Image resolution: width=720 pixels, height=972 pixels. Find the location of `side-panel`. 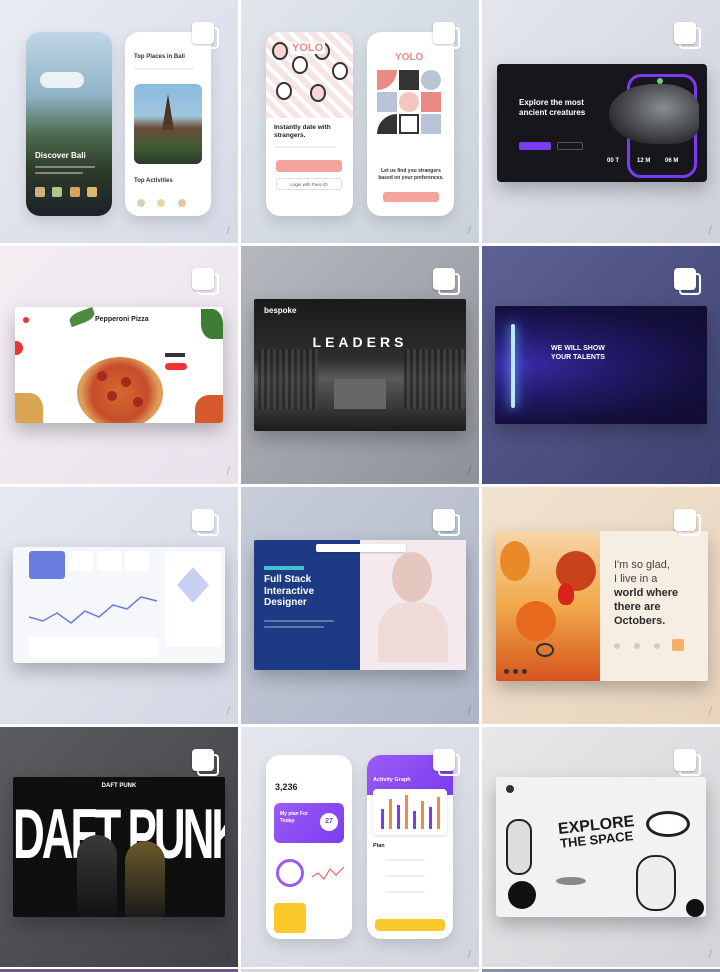

side-panel is located at coordinates (193, 599).